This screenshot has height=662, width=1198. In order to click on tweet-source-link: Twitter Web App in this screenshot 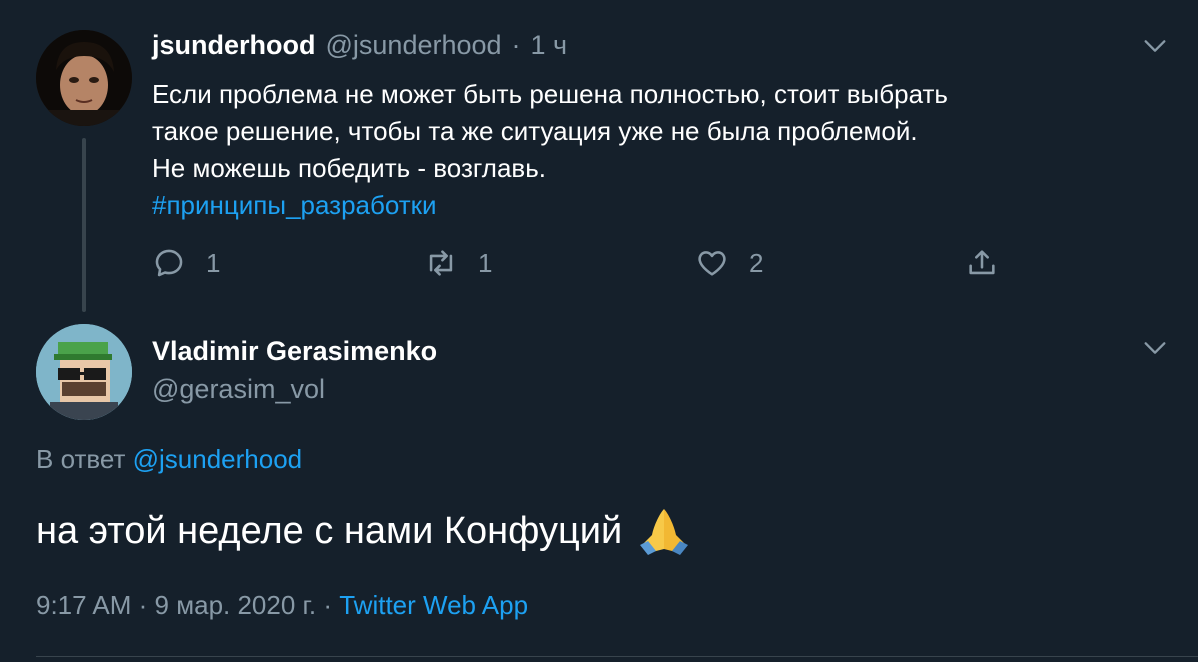, I will do `click(433, 605)`.